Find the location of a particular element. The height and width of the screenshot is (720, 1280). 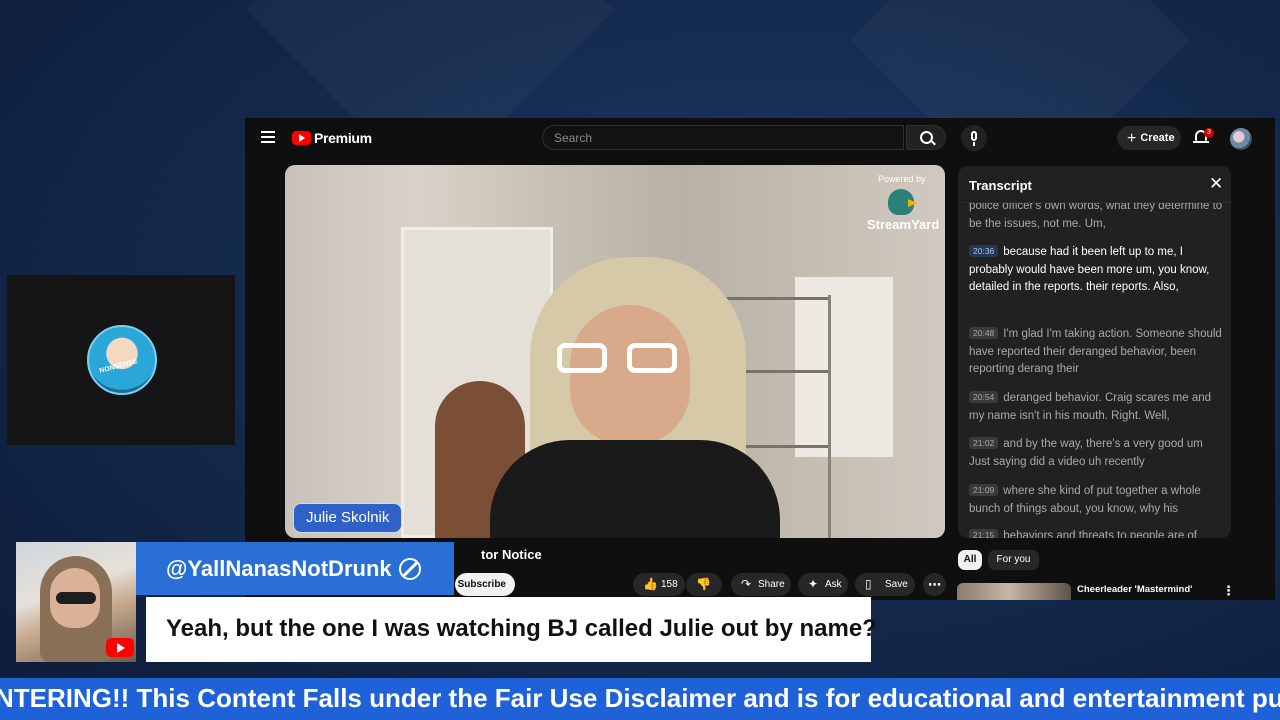

save-label: Save is located at coordinates (896, 584).